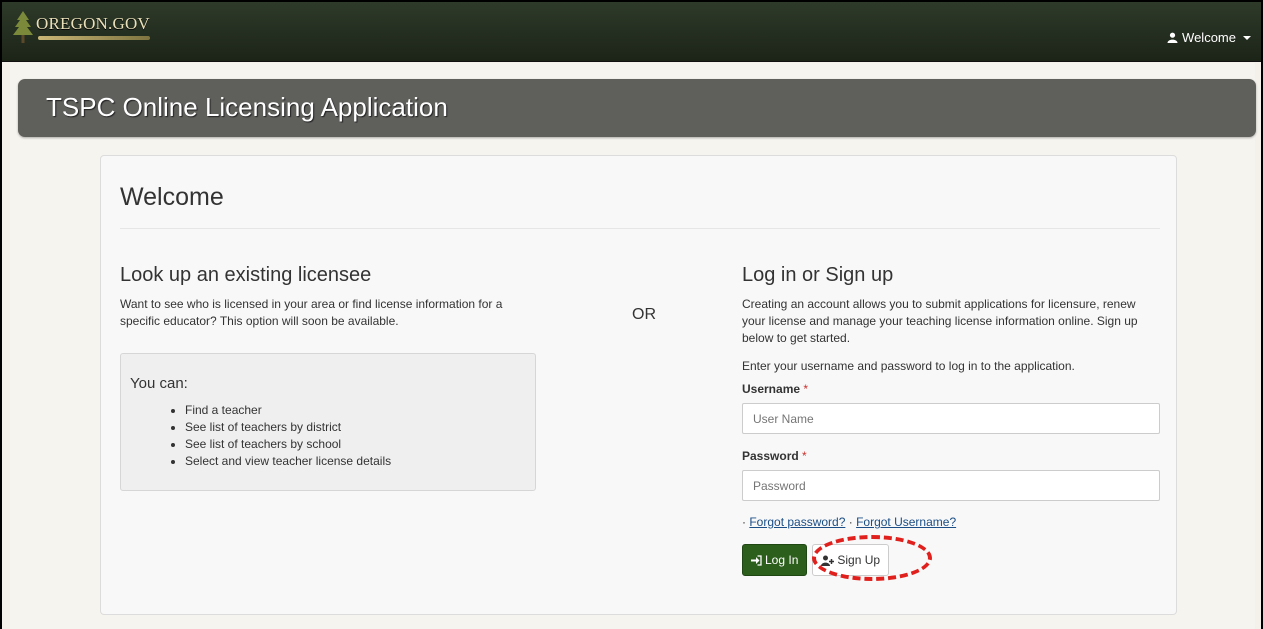  I want to click on user-icon, so click(1172, 37).